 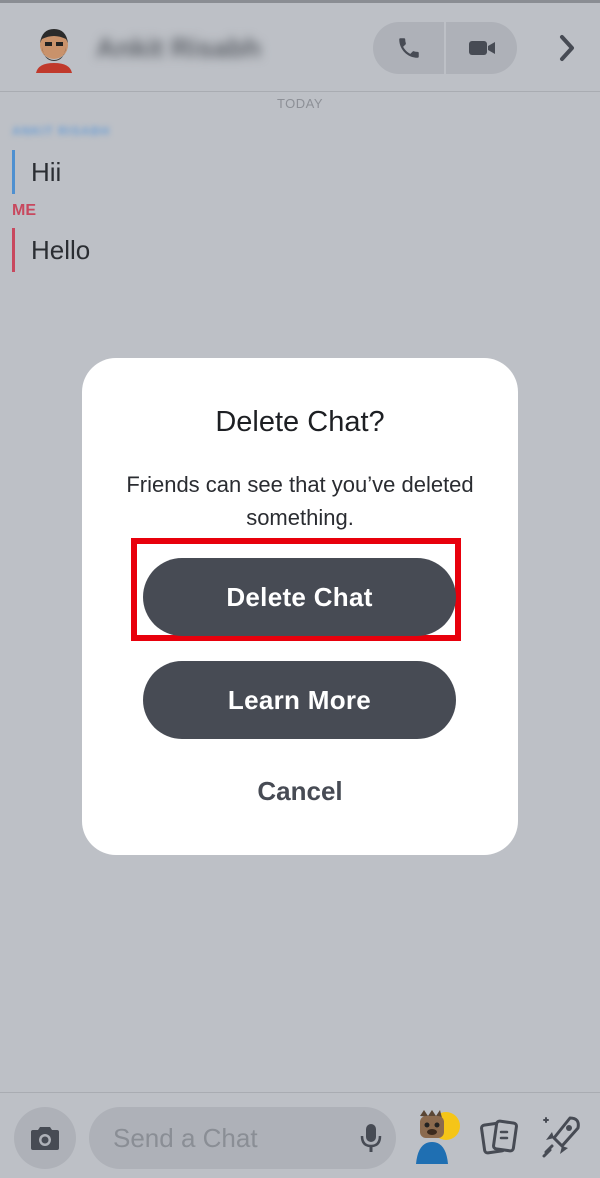 What do you see at coordinates (54, 49) in the screenshot?
I see `avatar` at bounding box center [54, 49].